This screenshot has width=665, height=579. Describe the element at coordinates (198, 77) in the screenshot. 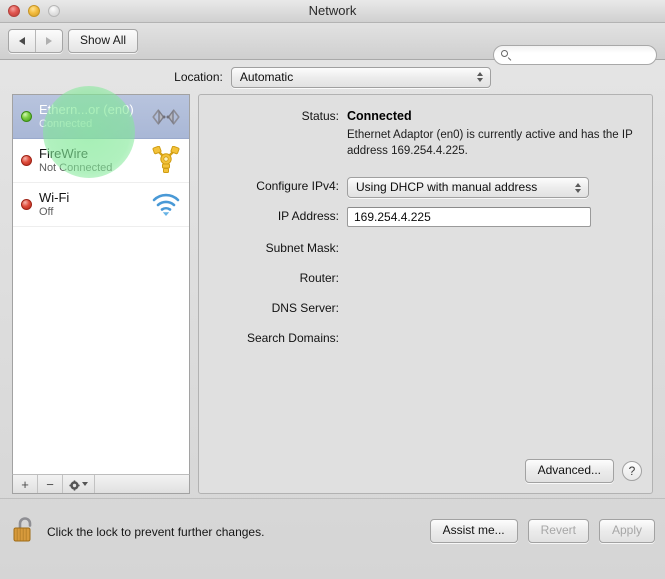

I see `location-label: Location:` at that location.